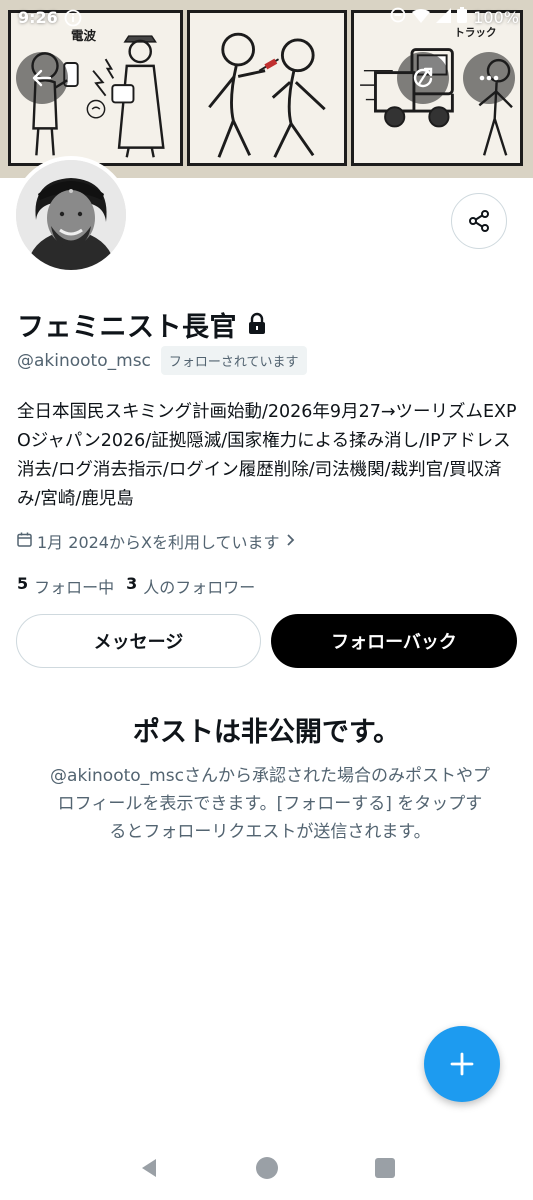 Image resolution: width=533 pixels, height=1200 pixels. I want to click on followers-label: 人のフォロワー, so click(199, 587).